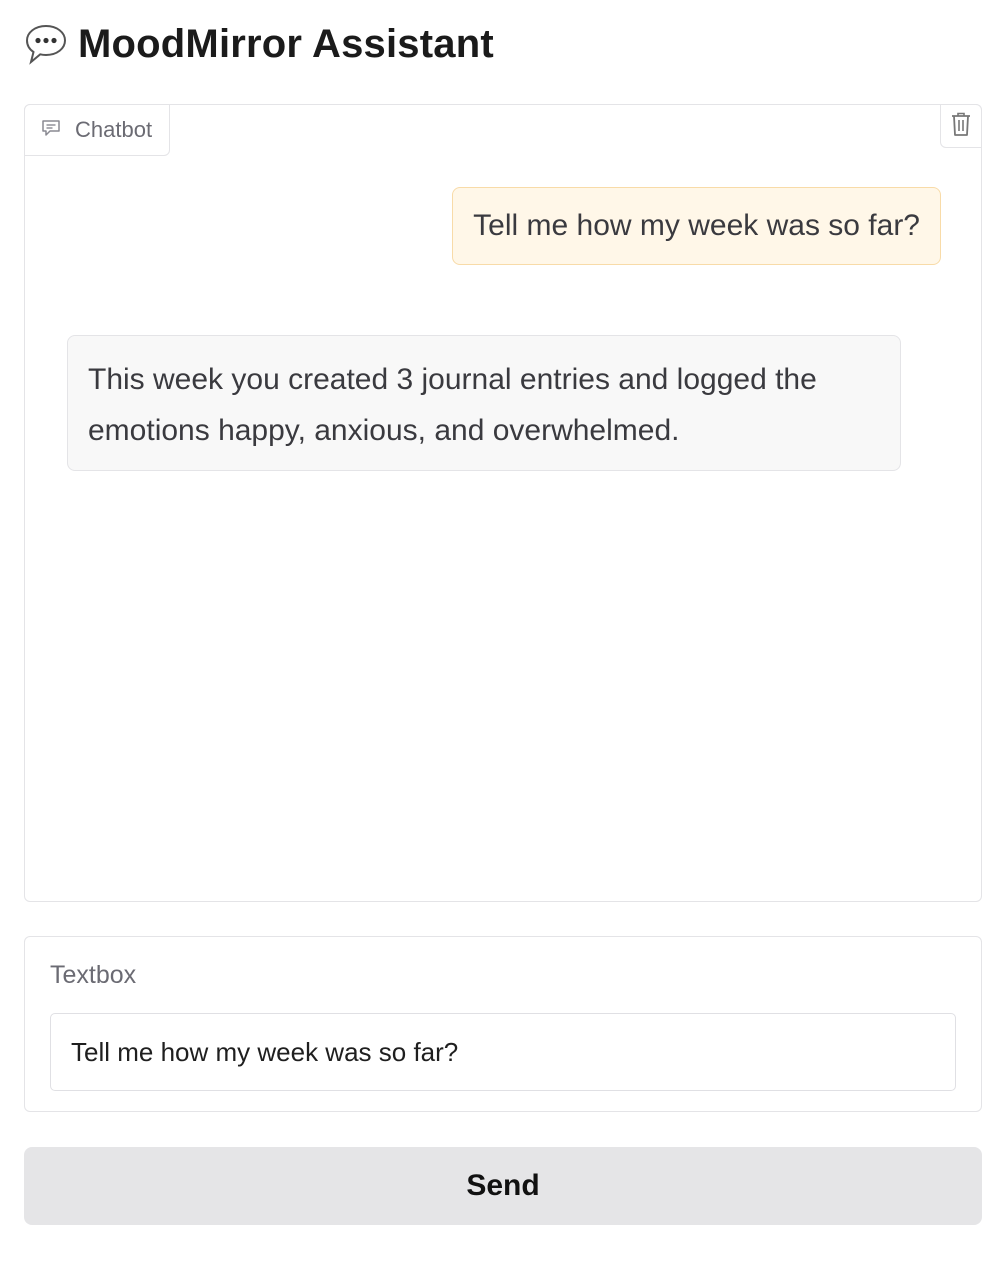 The width and height of the screenshot is (1000, 1274). What do you see at coordinates (503, 1186) in the screenshot?
I see `send-button: Send` at bounding box center [503, 1186].